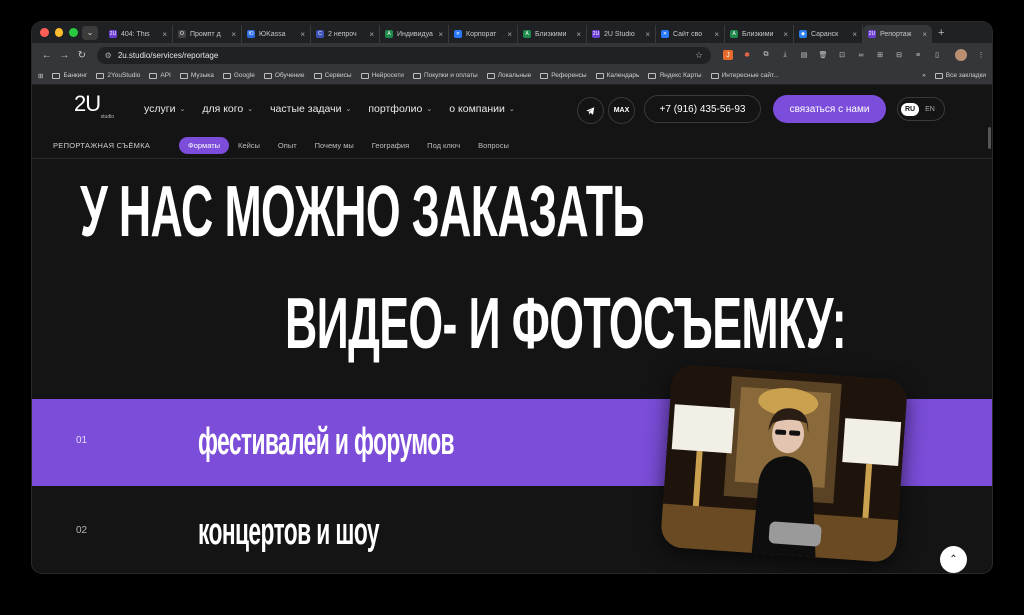 The height and width of the screenshot is (615, 1024). What do you see at coordinates (204, 145) in the screenshot?
I see `subnav-item: Форматы` at bounding box center [204, 145].